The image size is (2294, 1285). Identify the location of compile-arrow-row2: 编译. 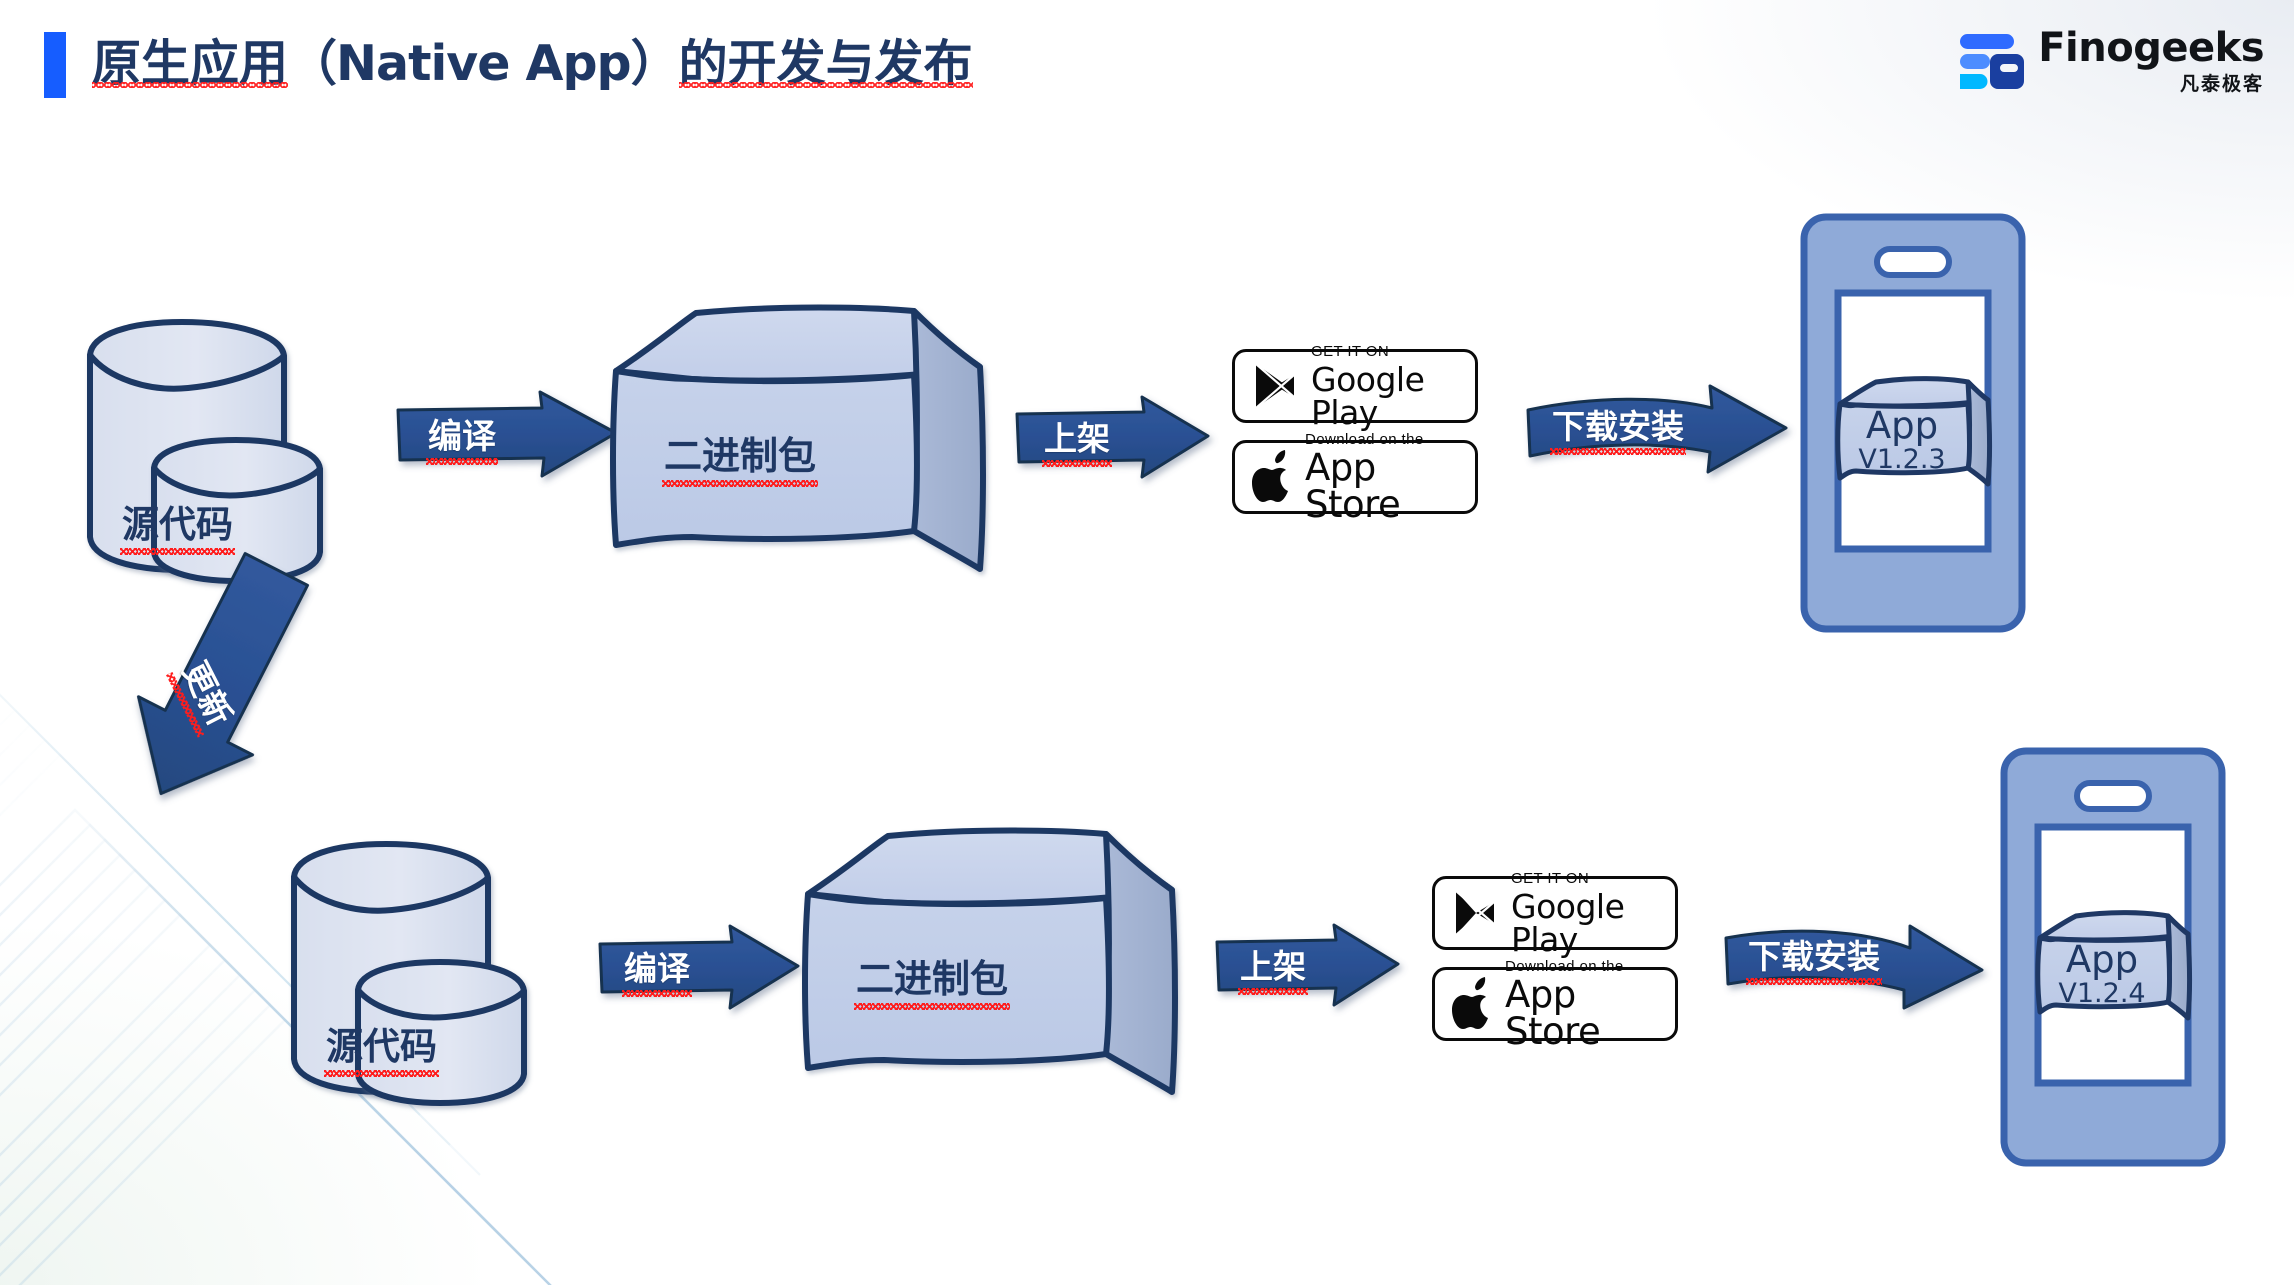
(699, 966).